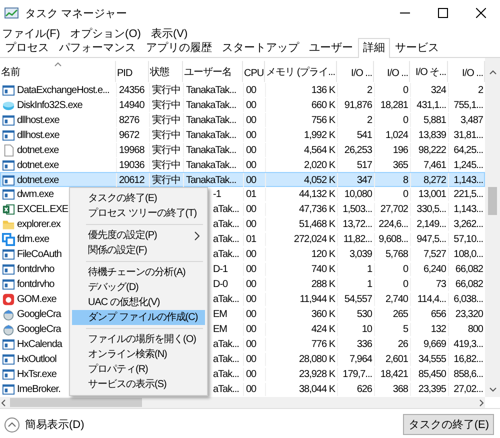 The image size is (500, 438). I want to click on maximize-icon, so click(443, 13).